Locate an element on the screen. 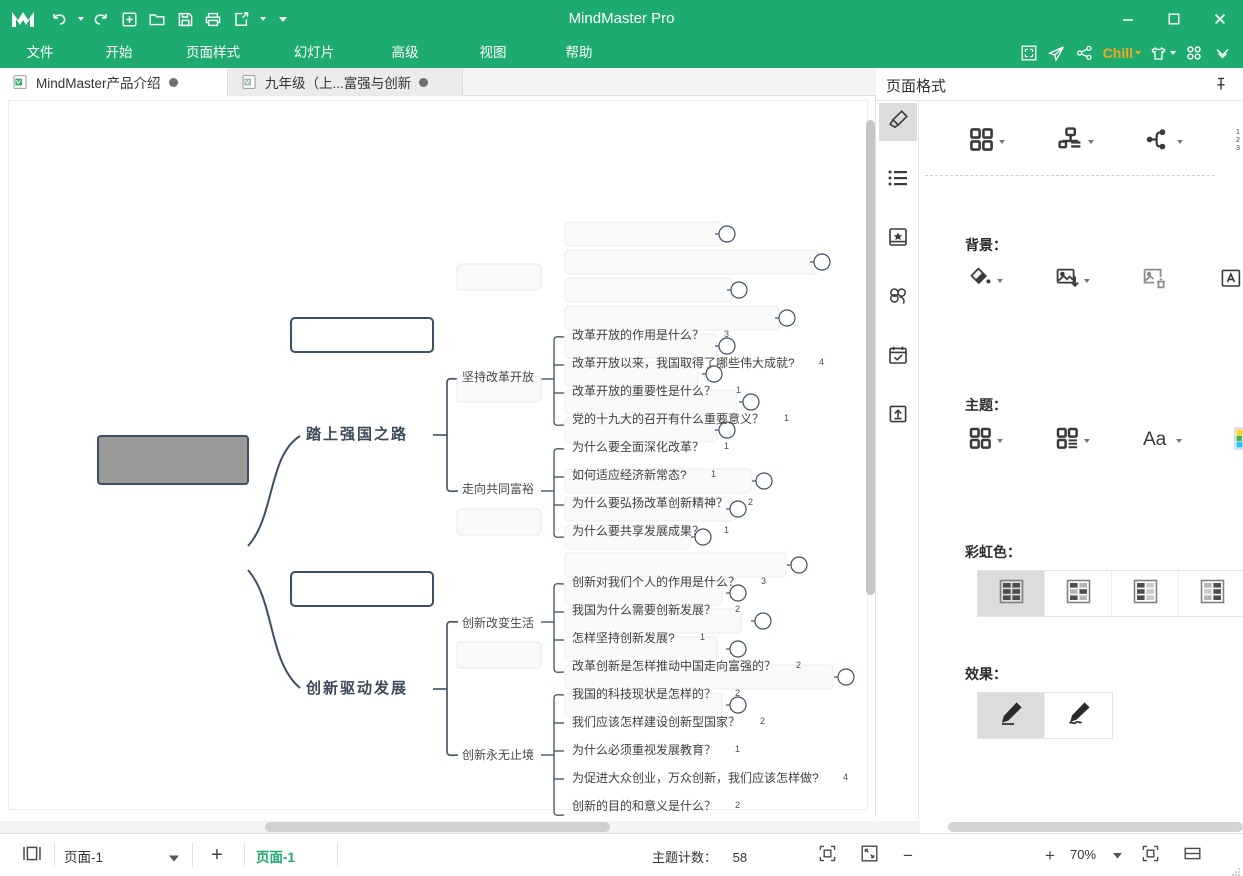  canvas-horizontal-scrollbar is located at coordinates (437, 827).